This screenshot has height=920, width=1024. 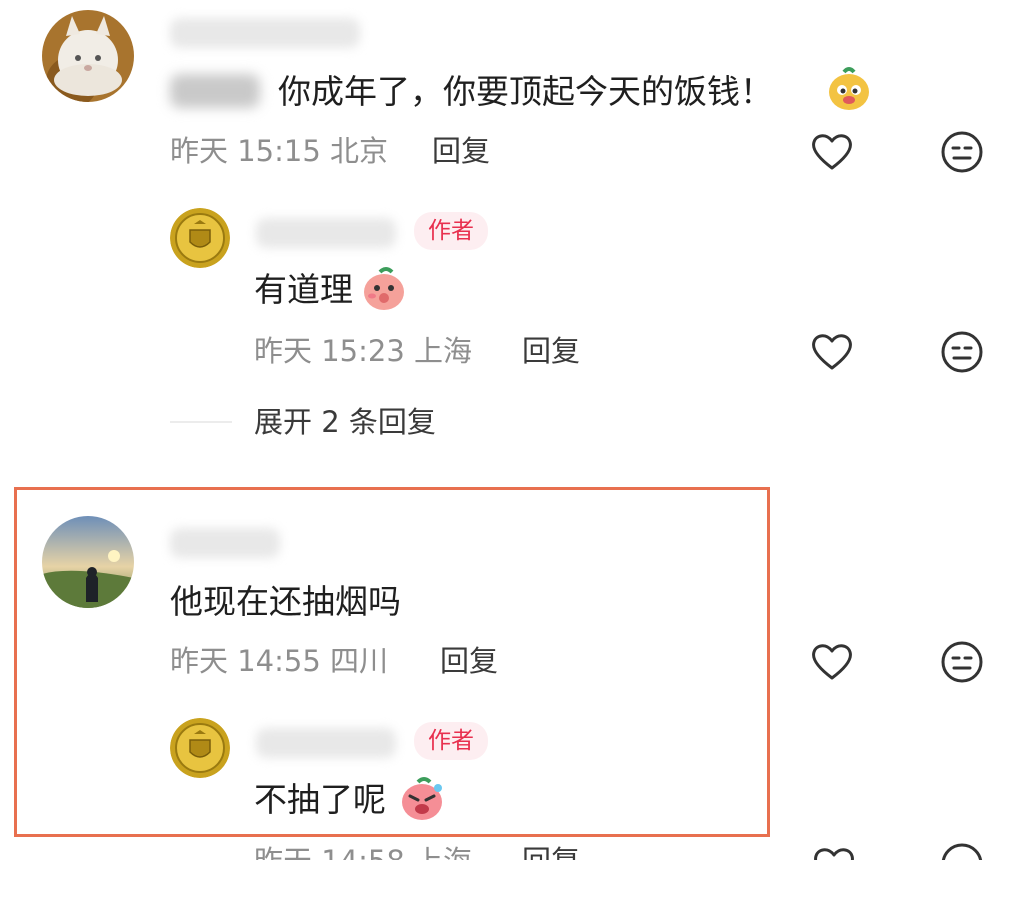 What do you see at coordinates (279, 661) in the screenshot?
I see `comment-timestamp: 昨天 14:55 四川` at bounding box center [279, 661].